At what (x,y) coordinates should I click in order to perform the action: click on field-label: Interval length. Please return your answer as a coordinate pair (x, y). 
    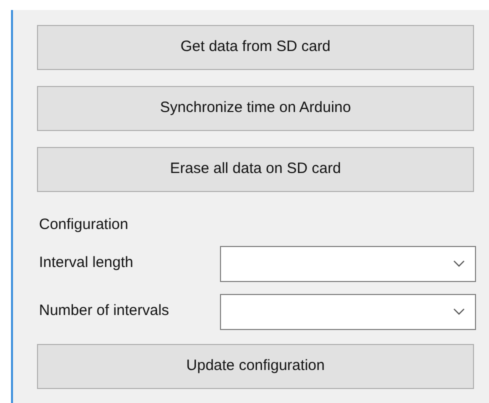
    Looking at the image, I should click on (86, 263).